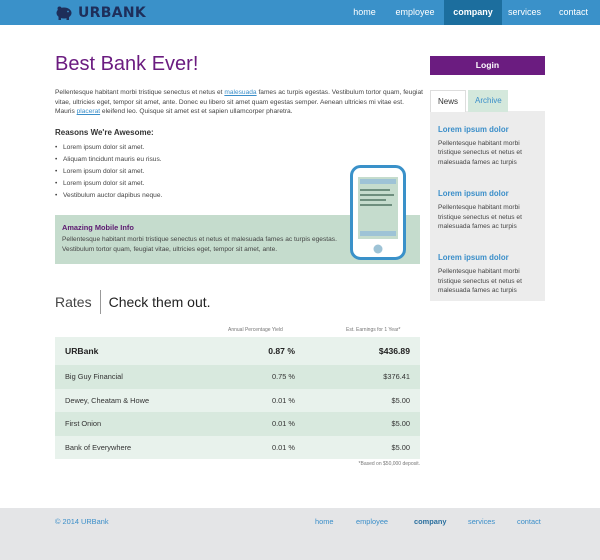  I want to click on nav-employee: employee, so click(415, 12).